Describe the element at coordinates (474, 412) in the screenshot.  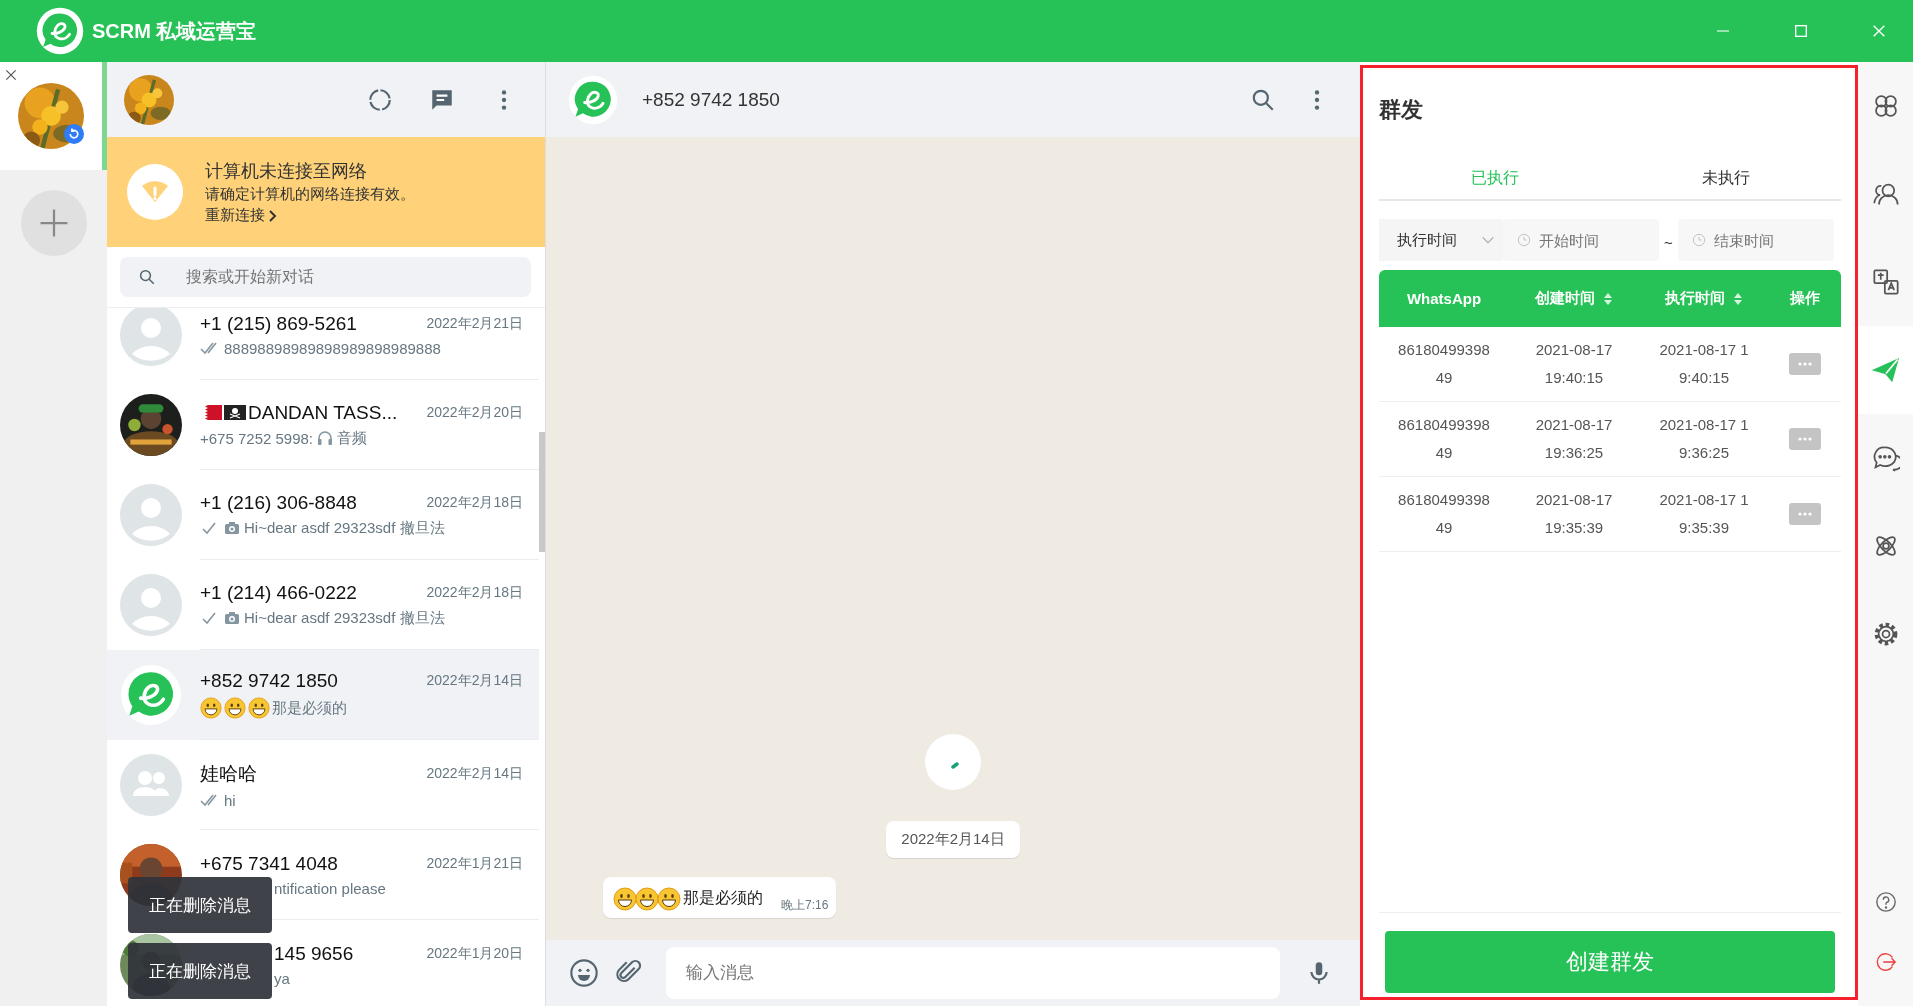
I see `chat-date: 2022年2月20日` at that location.